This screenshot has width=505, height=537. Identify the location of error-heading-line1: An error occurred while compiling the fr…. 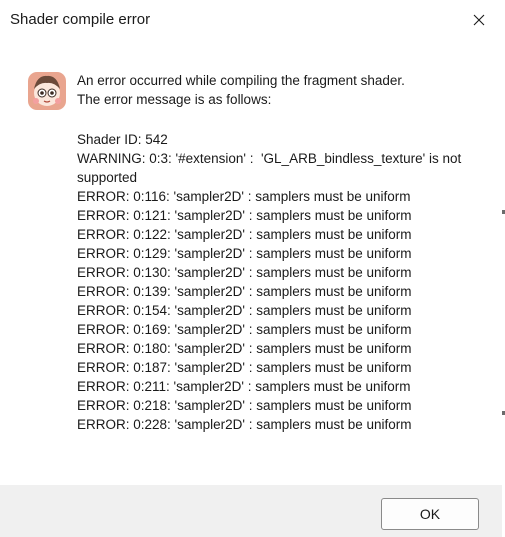
(241, 80).